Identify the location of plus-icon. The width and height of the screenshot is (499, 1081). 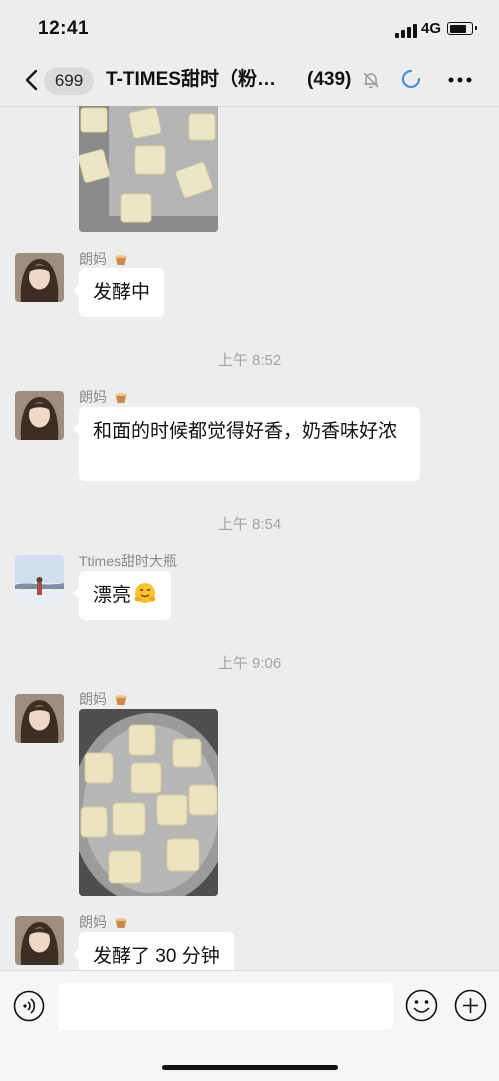
(470, 1005).